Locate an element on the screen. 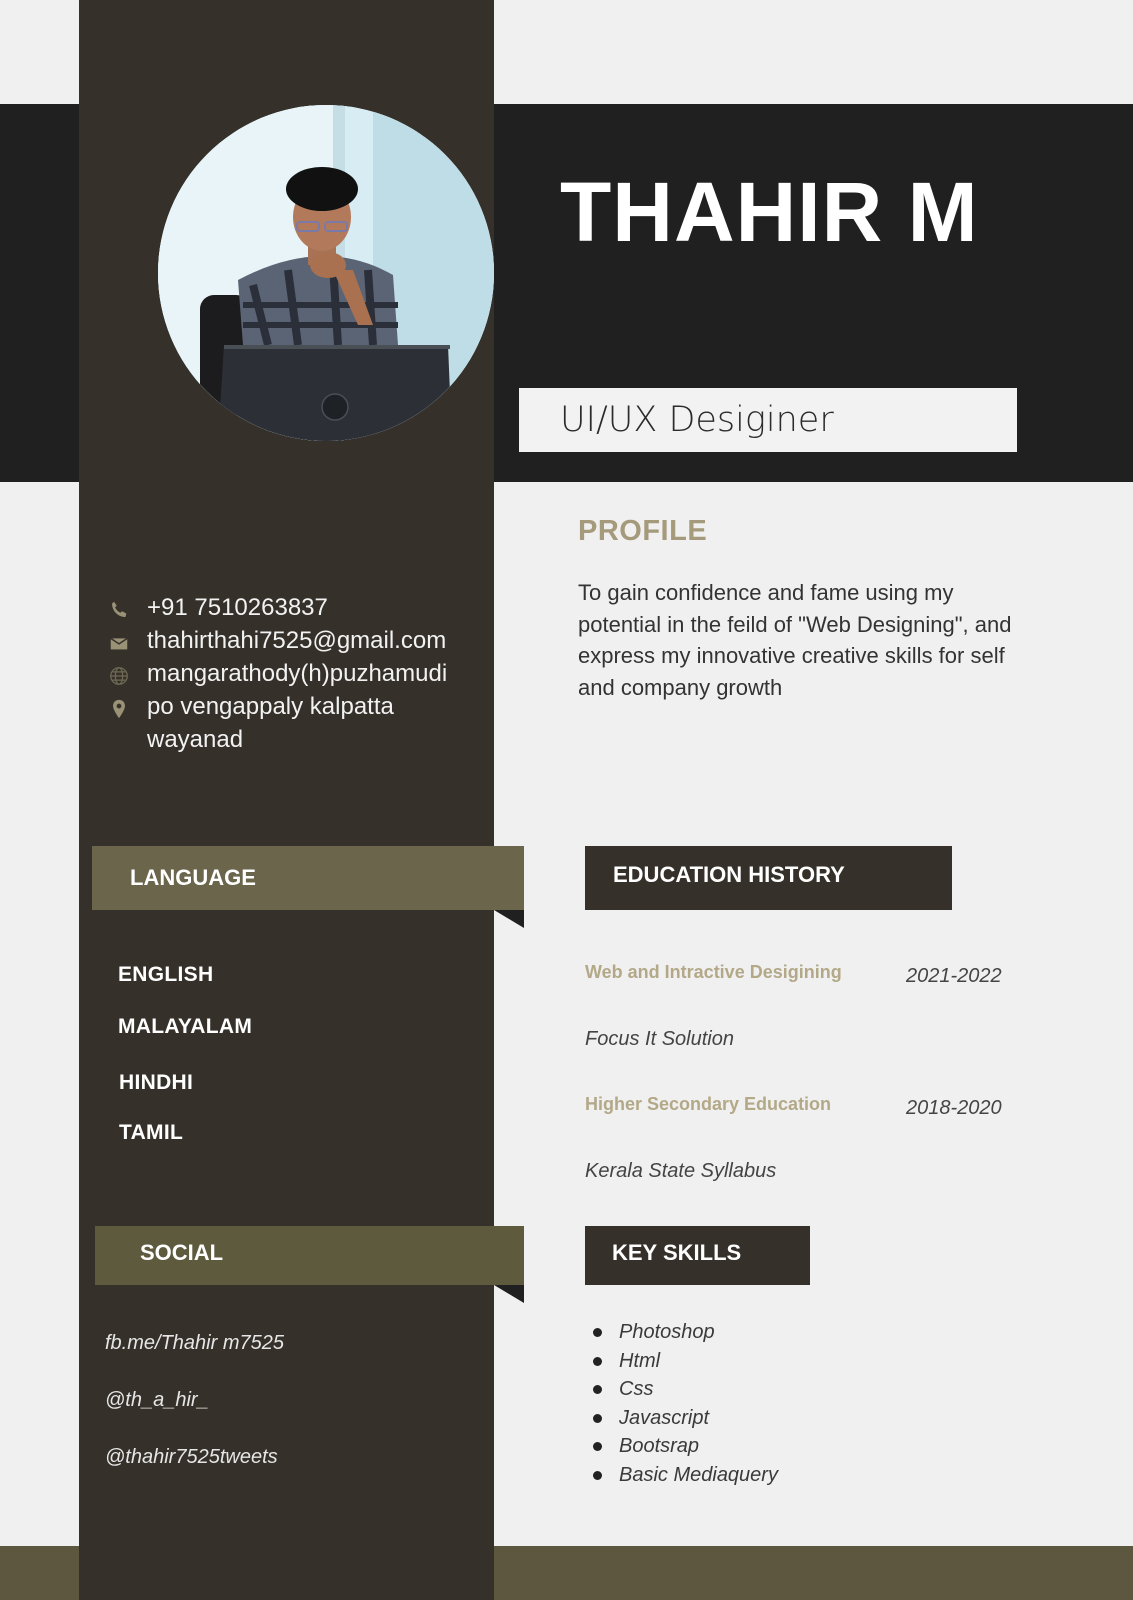 Image resolution: width=1133 pixels, height=1600 pixels. education-years: 2018-2020 is located at coordinates (954, 1108).